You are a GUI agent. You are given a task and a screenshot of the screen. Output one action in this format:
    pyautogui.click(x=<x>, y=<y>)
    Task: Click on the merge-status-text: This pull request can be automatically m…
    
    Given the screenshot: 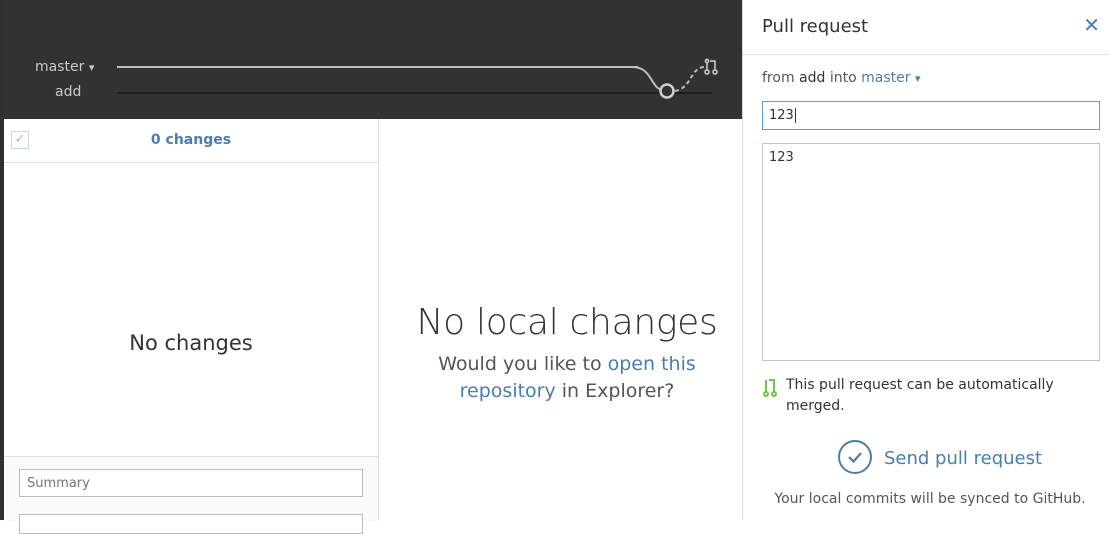 What is the action you would take?
    pyautogui.click(x=920, y=395)
    